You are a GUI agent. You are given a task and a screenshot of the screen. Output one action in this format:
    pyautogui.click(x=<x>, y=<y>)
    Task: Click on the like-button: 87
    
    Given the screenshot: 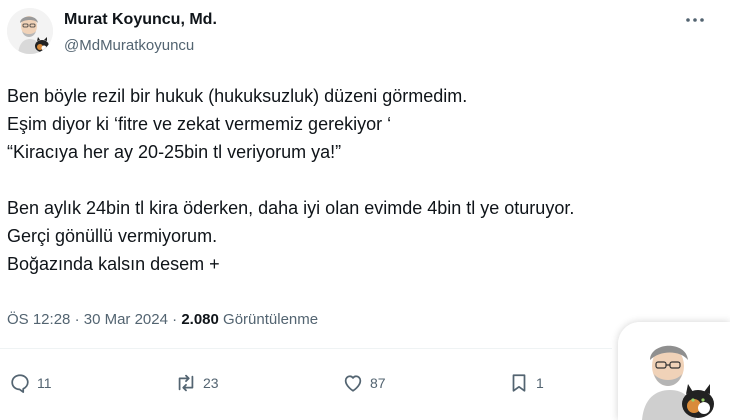 What is the action you would take?
    pyautogui.click(x=364, y=383)
    